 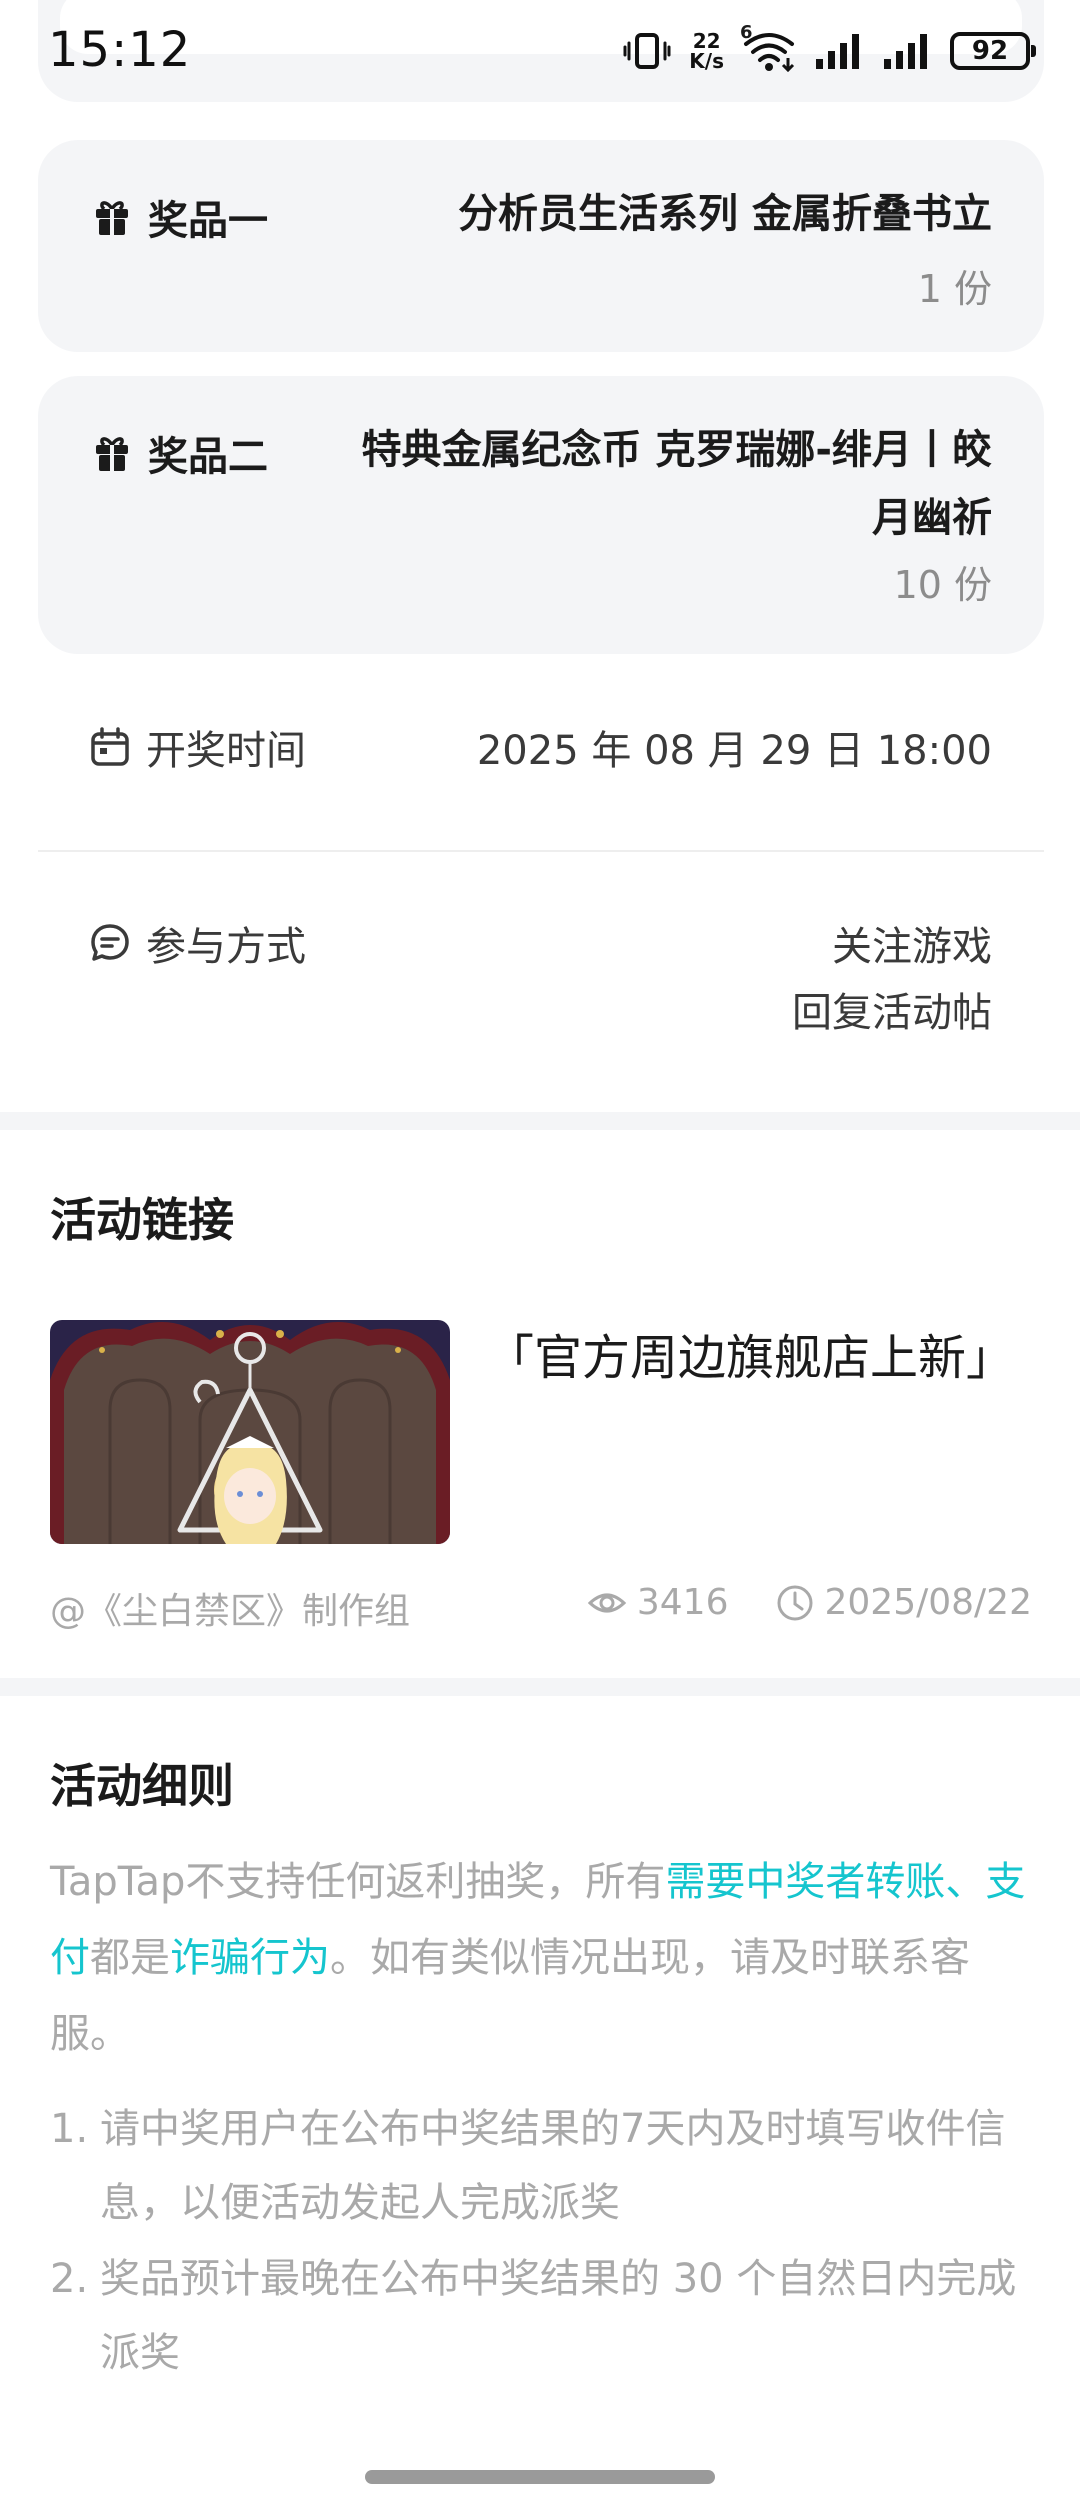 I want to click on view-count-value: 3416, so click(x=682, y=1602).